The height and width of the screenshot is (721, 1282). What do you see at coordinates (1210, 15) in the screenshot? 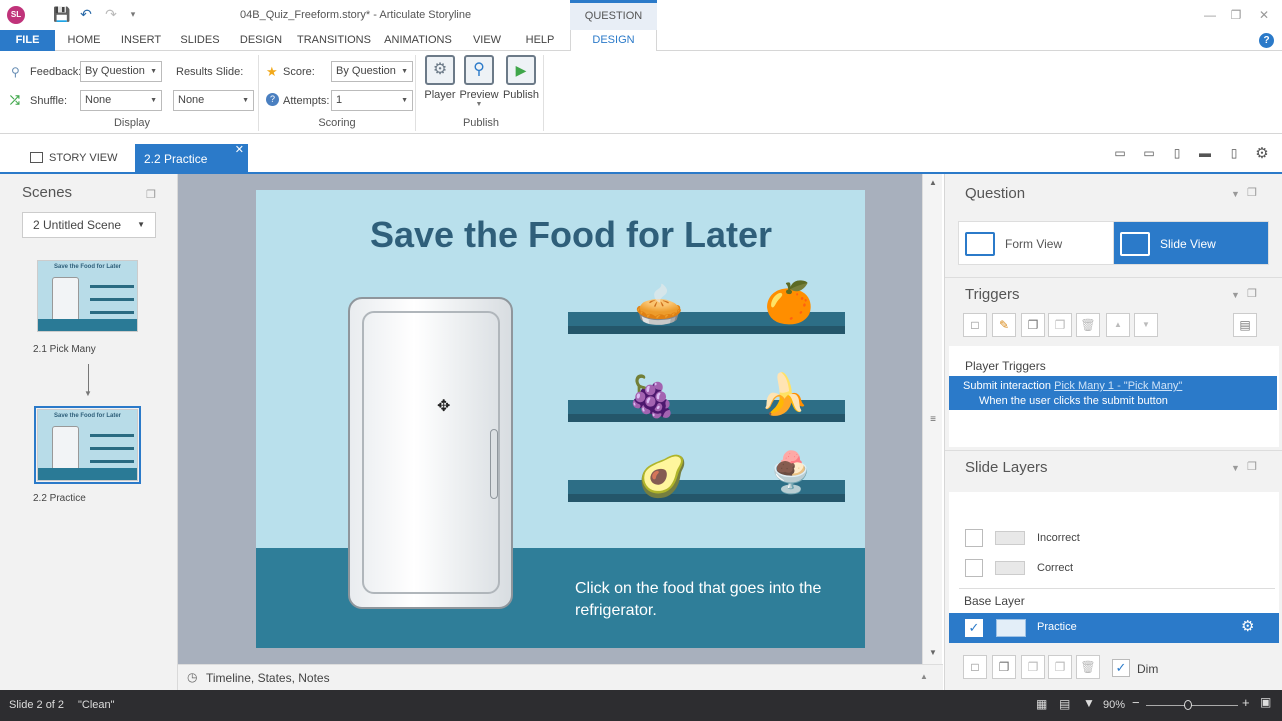
I see `minimize-icon: —` at bounding box center [1210, 15].